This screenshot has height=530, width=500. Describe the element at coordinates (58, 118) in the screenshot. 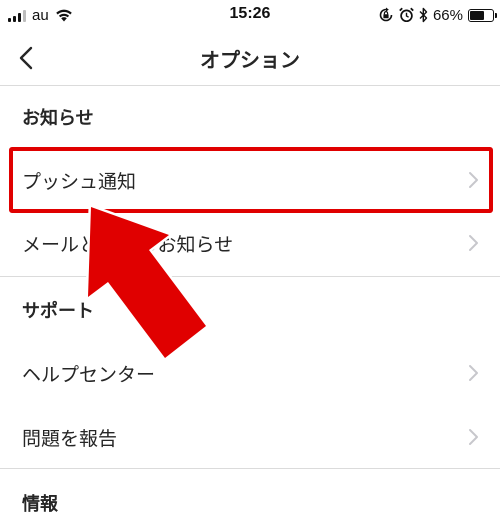

I see `section-header-notifications: お知らせ` at that location.